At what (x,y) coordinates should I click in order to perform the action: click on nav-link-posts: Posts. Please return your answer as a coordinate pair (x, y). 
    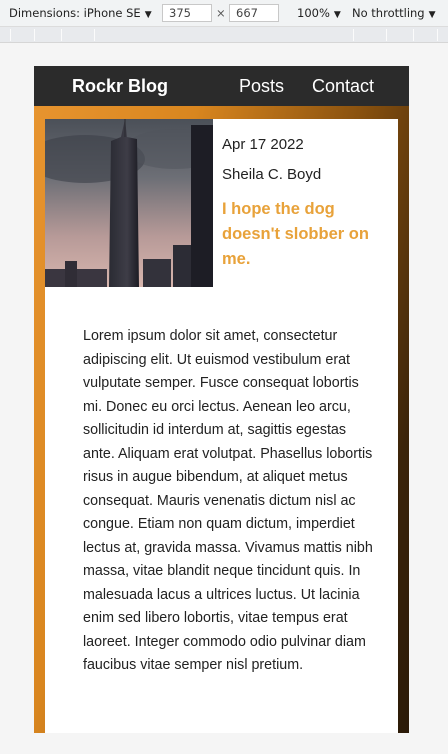
    Looking at the image, I should click on (261, 86).